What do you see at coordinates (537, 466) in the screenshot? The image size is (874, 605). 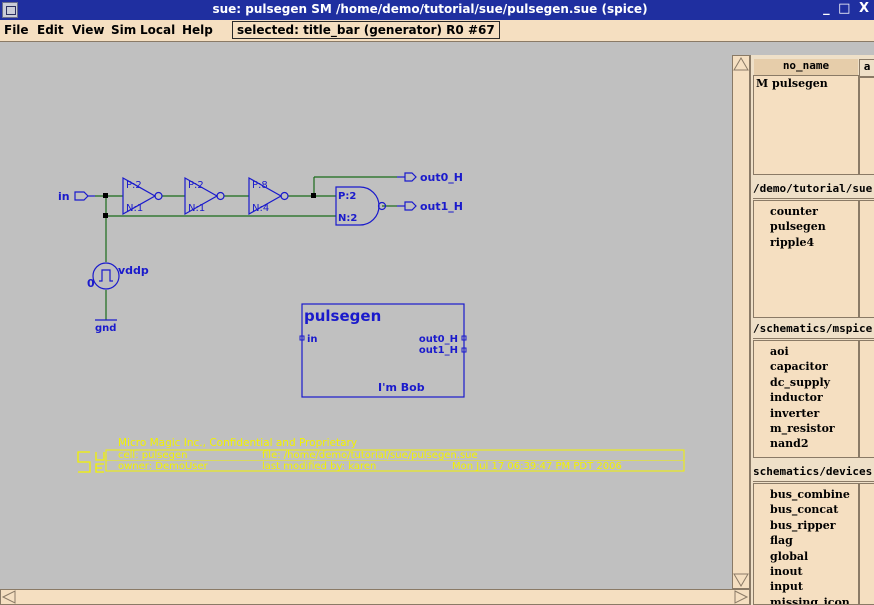 I see `titleblock-date: Mon Jul 17 06:39:47 PM PDT 2006` at bounding box center [537, 466].